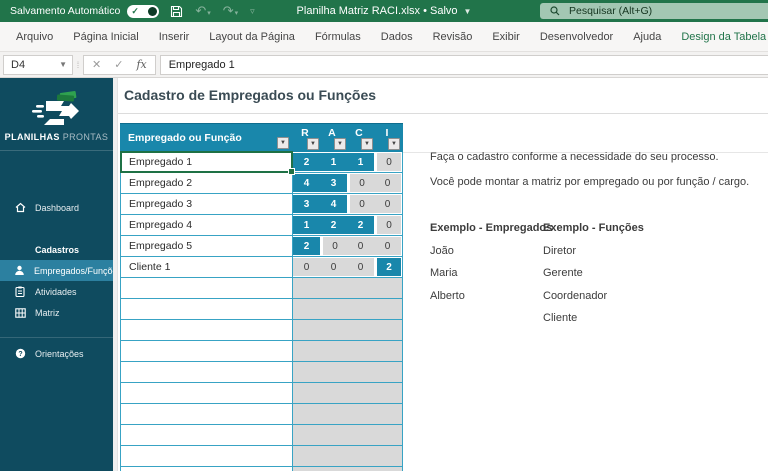 The height and width of the screenshot is (471, 768). What do you see at coordinates (56, 353) in the screenshot?
I see `sidebar-item-orientacoes: ? Orientações` at bounding box center [56, 353].